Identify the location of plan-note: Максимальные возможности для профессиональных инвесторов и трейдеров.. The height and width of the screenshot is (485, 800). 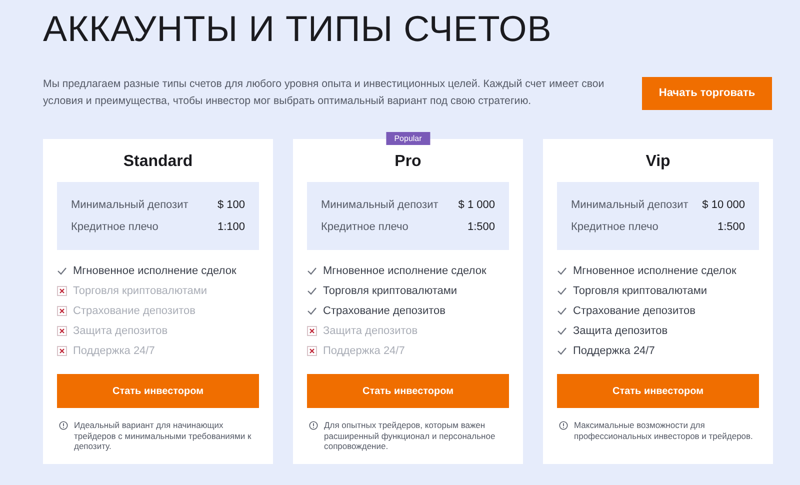
(664, 430).